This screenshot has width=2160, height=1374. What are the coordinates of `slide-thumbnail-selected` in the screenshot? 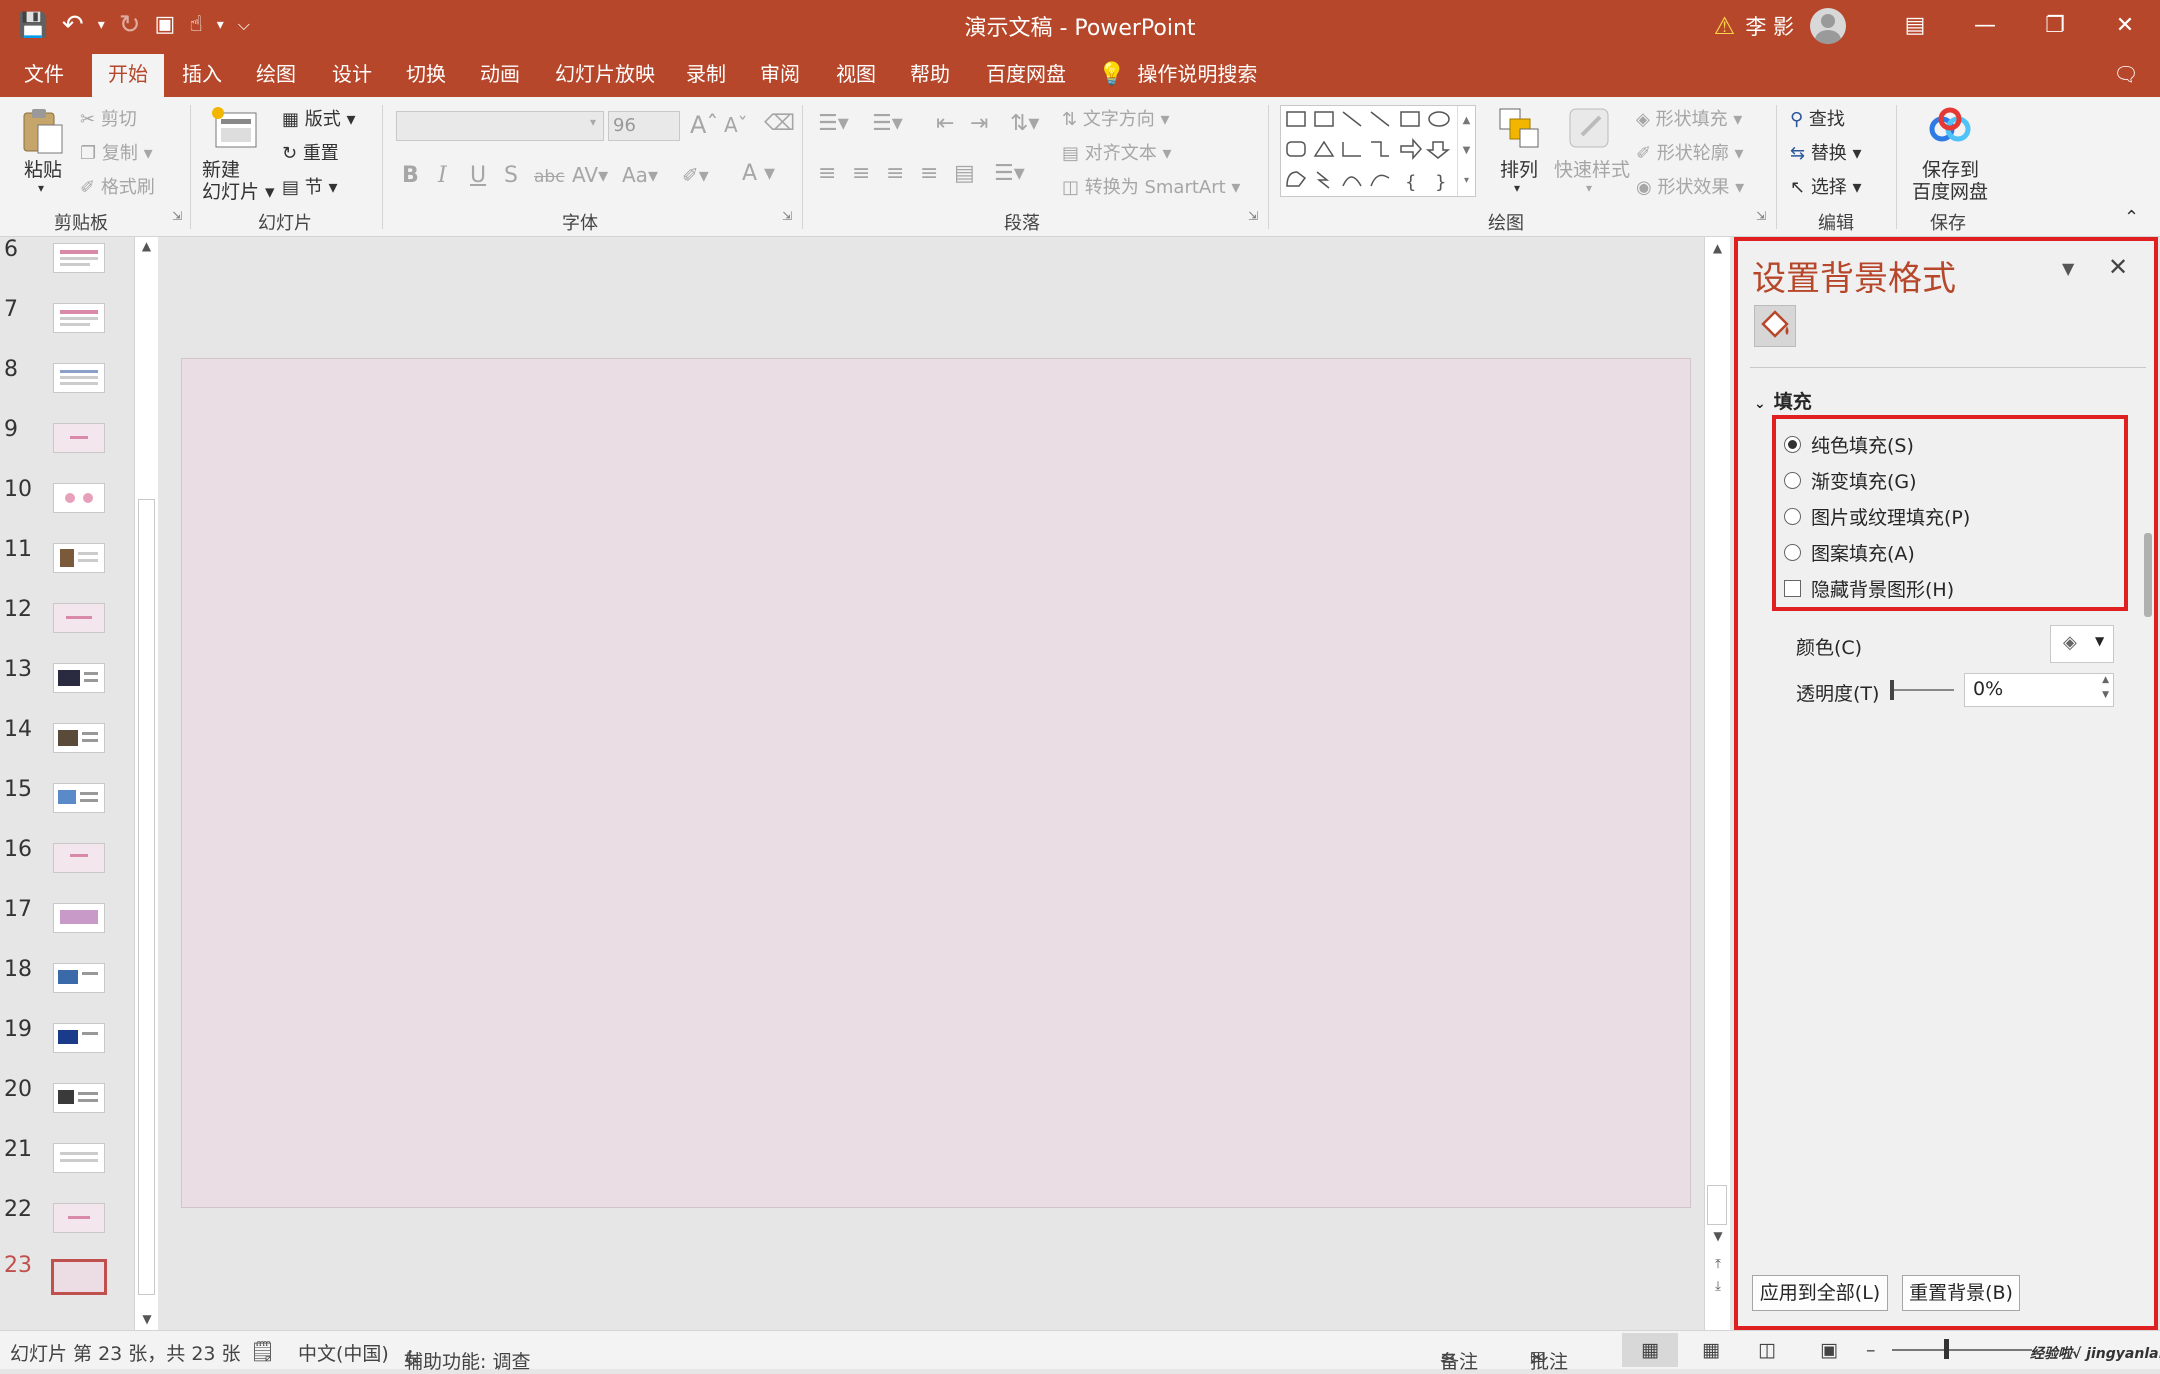 It's located at (79, 1277).